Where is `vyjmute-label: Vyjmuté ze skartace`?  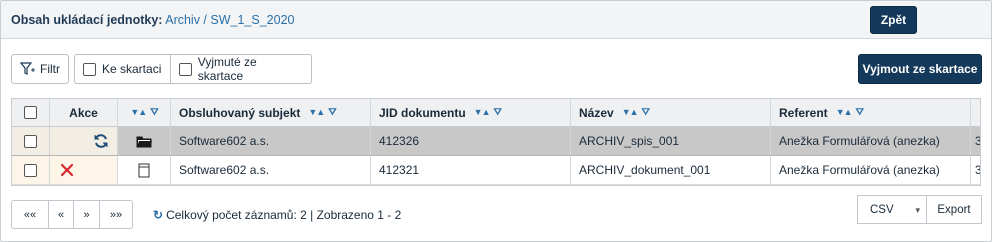
vyjmute-label: Vyjmuté ze skartace is located at coordinates (227, 69).